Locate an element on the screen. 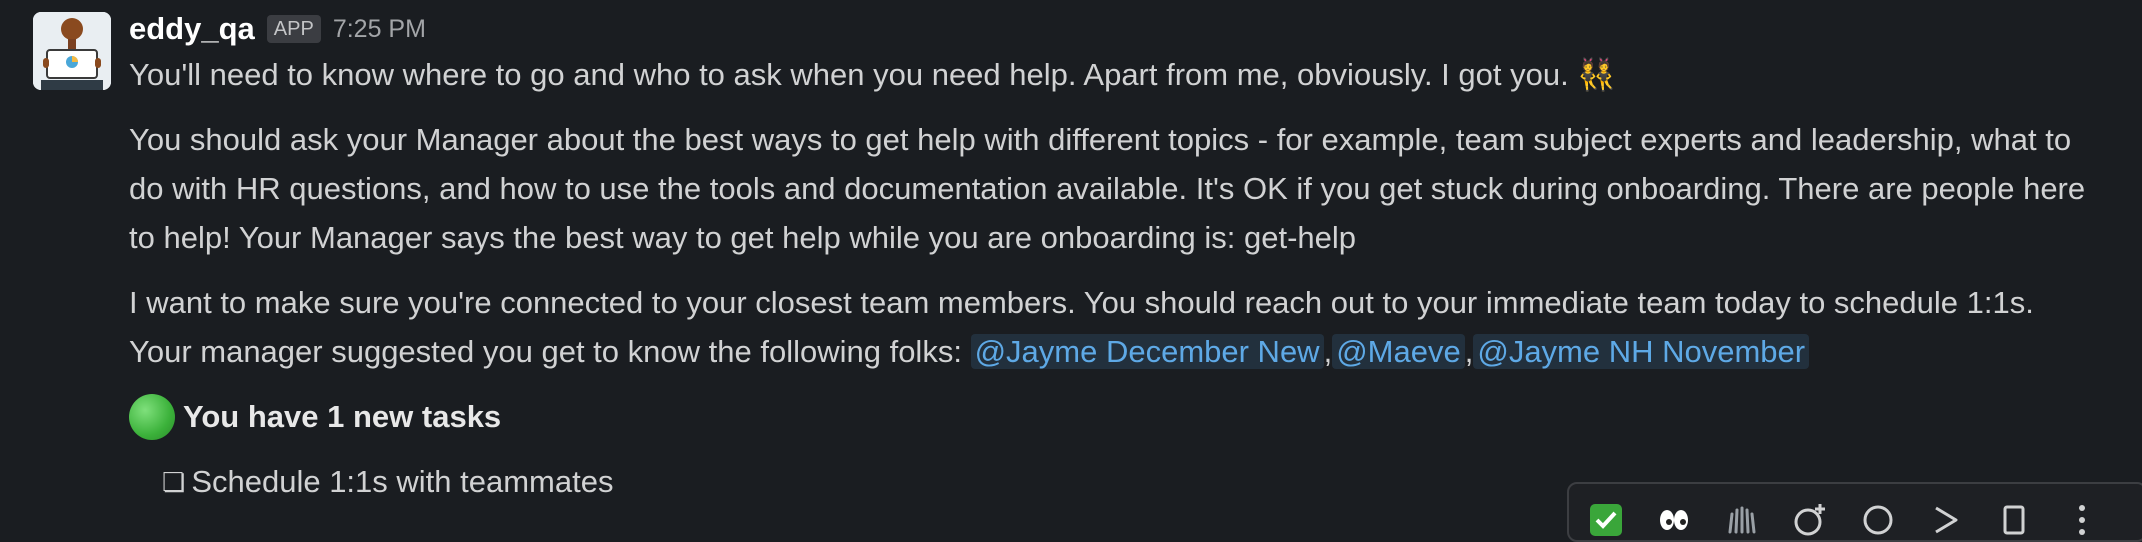 This screenshot has width=2142, height=542. more-actions-icon is located at coordinates (2082, 520).